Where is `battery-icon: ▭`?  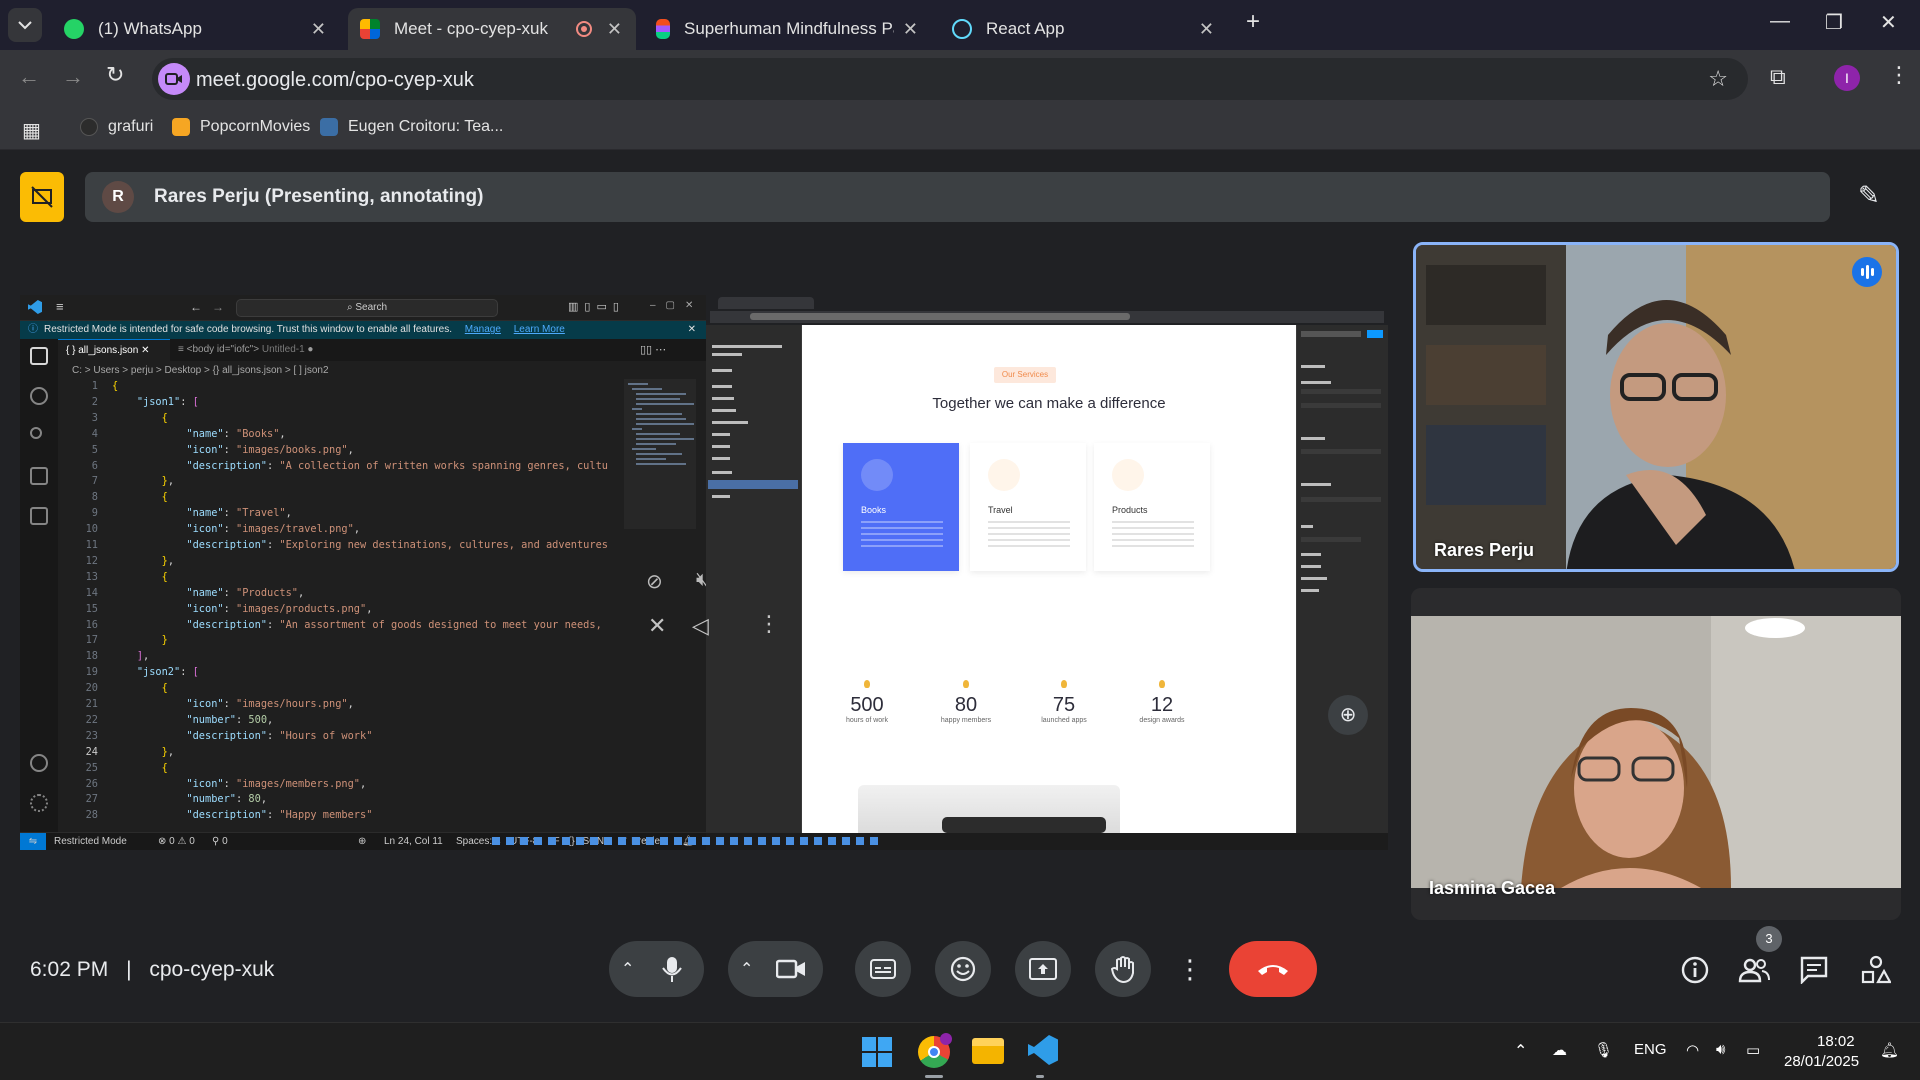 battery-icon: ▭ is located at coordinates (1753, 1050).